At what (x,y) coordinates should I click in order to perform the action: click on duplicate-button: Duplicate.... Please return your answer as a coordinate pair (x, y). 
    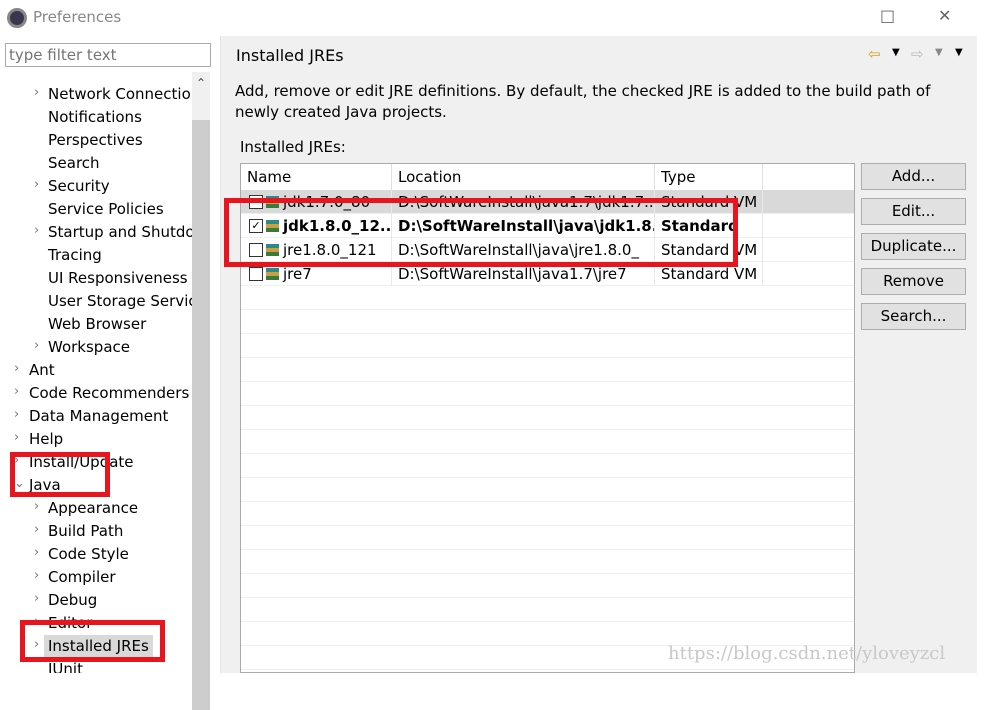
    Looking at the image, I should click on (913, 246).